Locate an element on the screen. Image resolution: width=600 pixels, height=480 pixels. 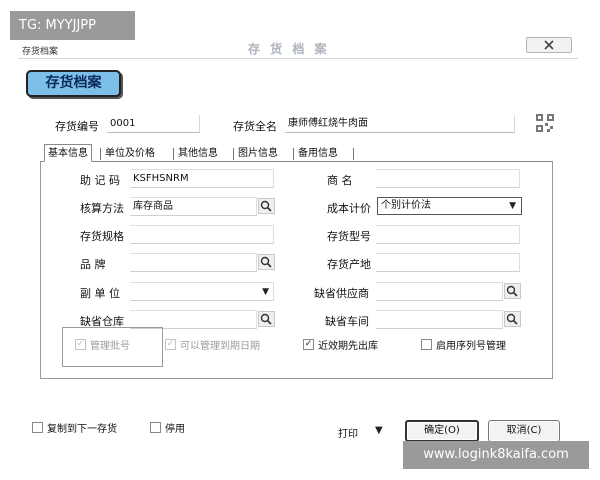
fifo-label: 近效期先出库 is located at coordinates (348, 346).